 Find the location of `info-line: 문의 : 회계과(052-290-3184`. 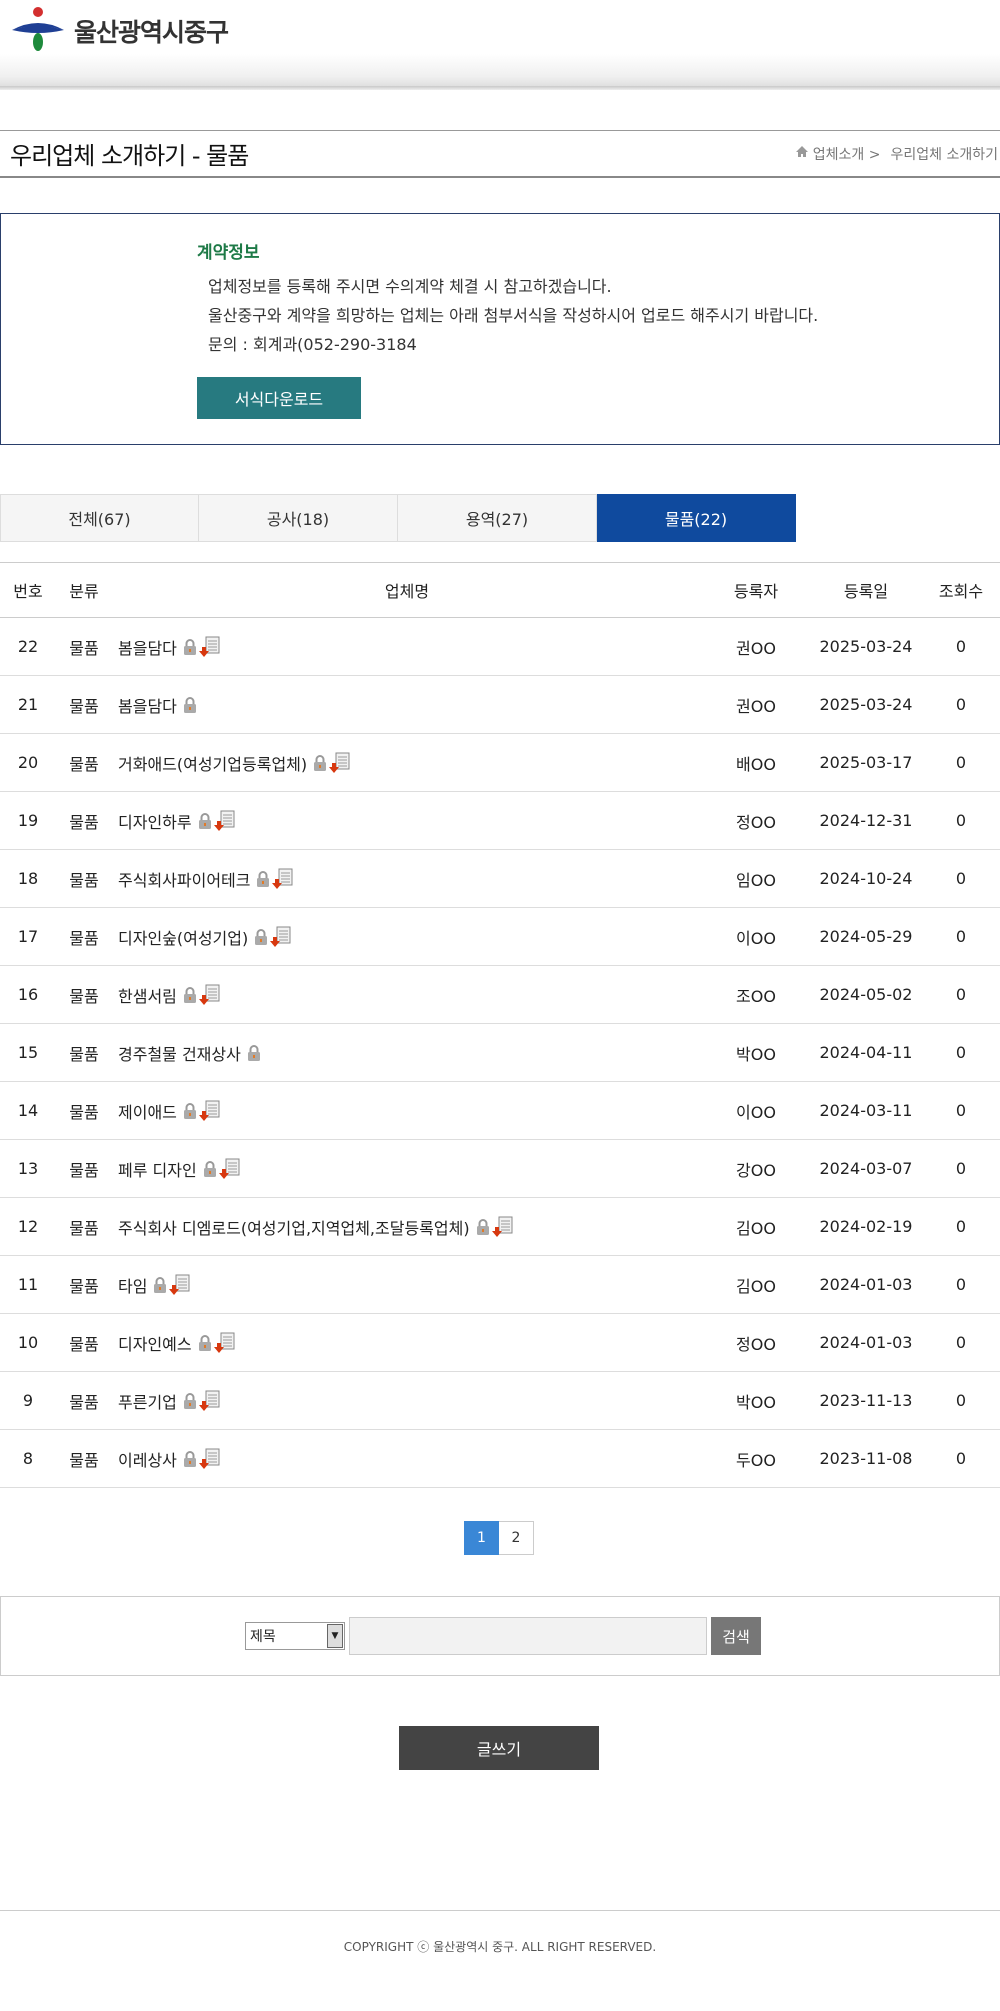

info-line: 문의 : 회계과(052-290-3184 is located at coordinates (312, 344).